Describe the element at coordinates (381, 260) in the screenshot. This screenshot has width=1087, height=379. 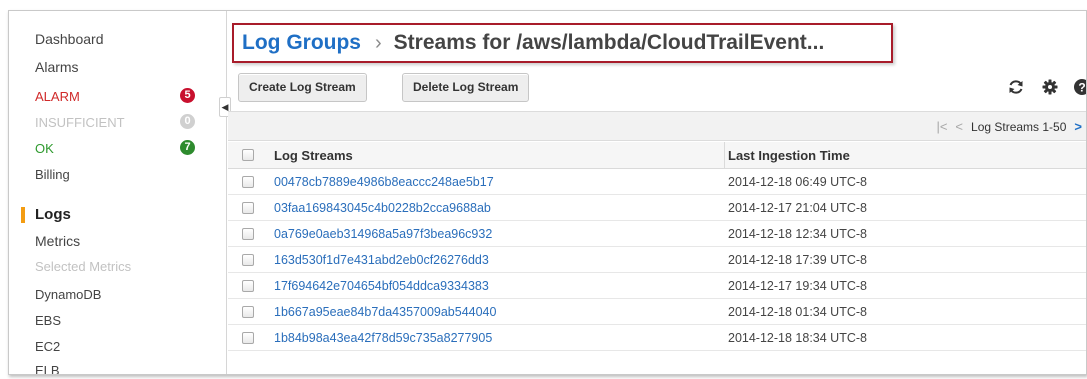
I see `log-stream-link: 163d530f1d7e431abd2eb0cf26276dd3` at that location.